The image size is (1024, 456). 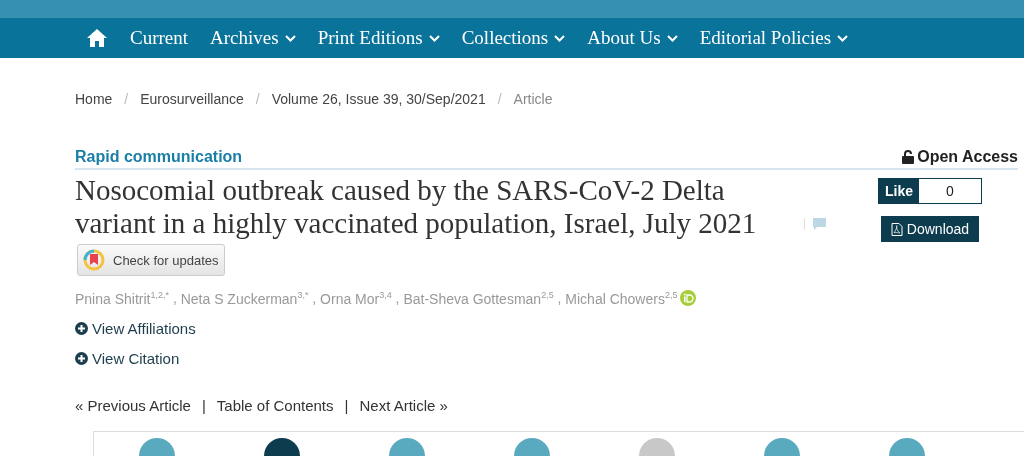 What do you see at coordinates (97, 38) in the screenshot?
I see `home-icon` at bounding box center [97, 38].